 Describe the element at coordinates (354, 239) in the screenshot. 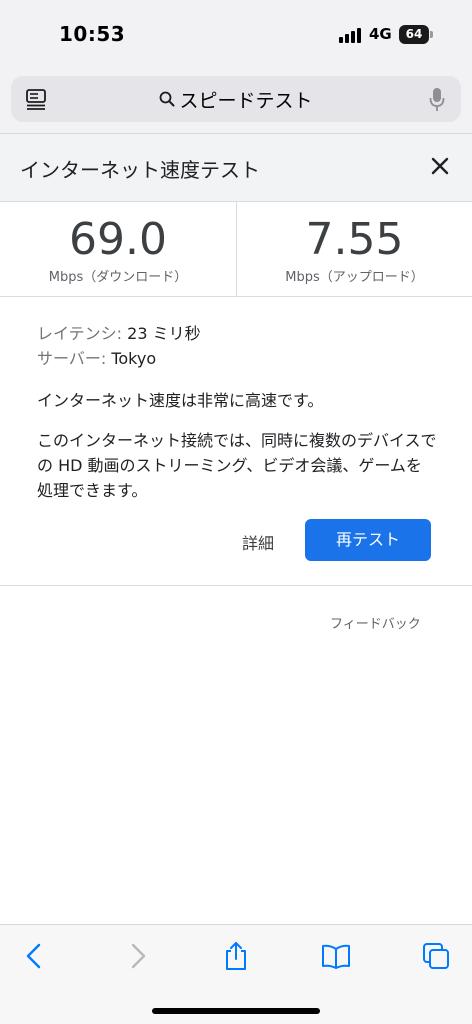

I see `upload-value: 7.55` at that location.